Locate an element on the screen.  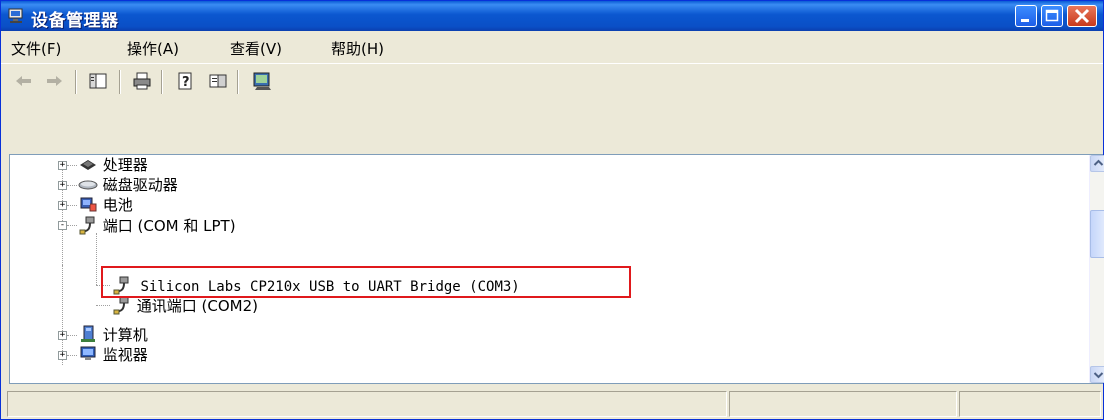
back-button is located at coordinates (24, 81).